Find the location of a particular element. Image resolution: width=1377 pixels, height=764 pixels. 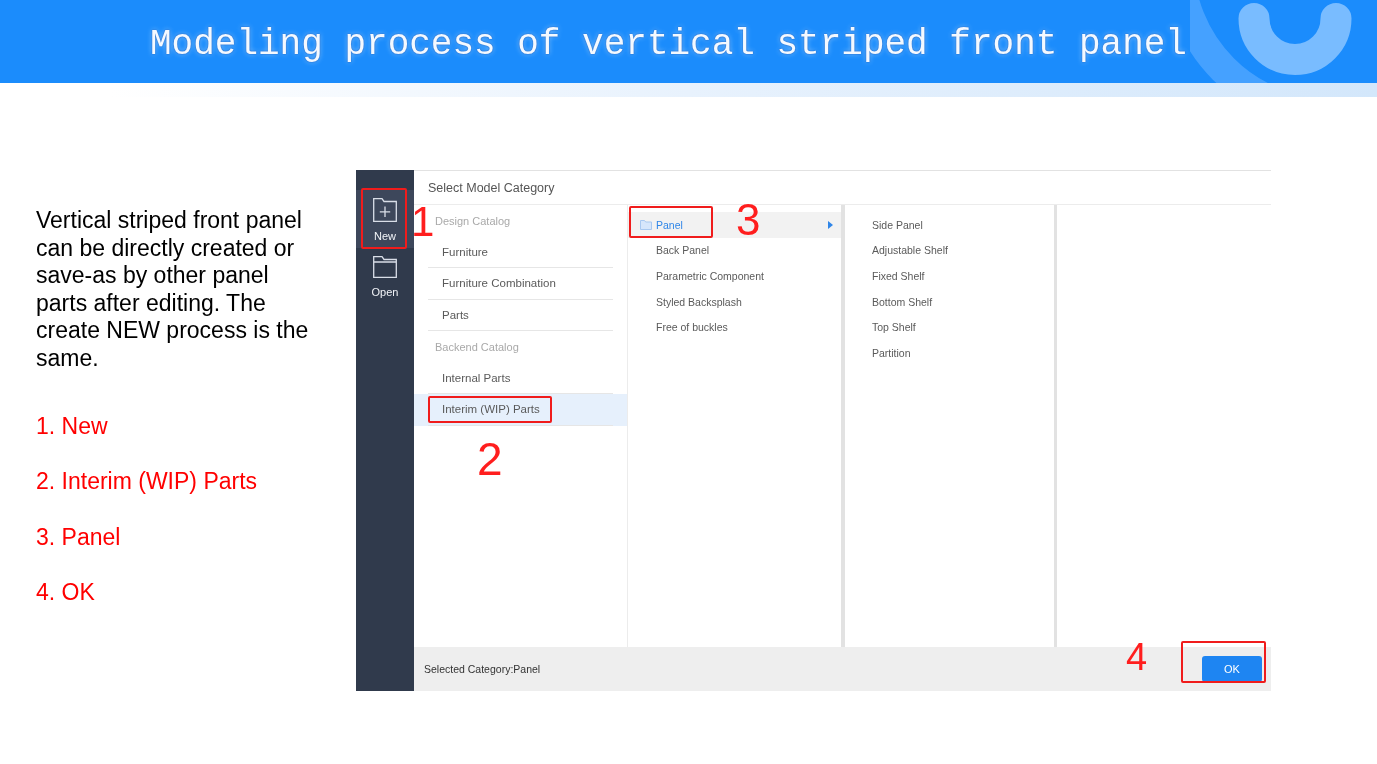

slide-title: Modeling process of vertical striped front panel is located at coordinates (668, 44).